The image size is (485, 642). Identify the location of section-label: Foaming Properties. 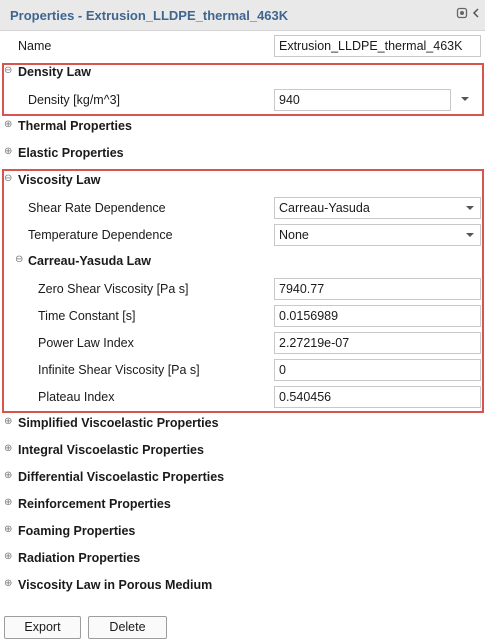
(77, 531).